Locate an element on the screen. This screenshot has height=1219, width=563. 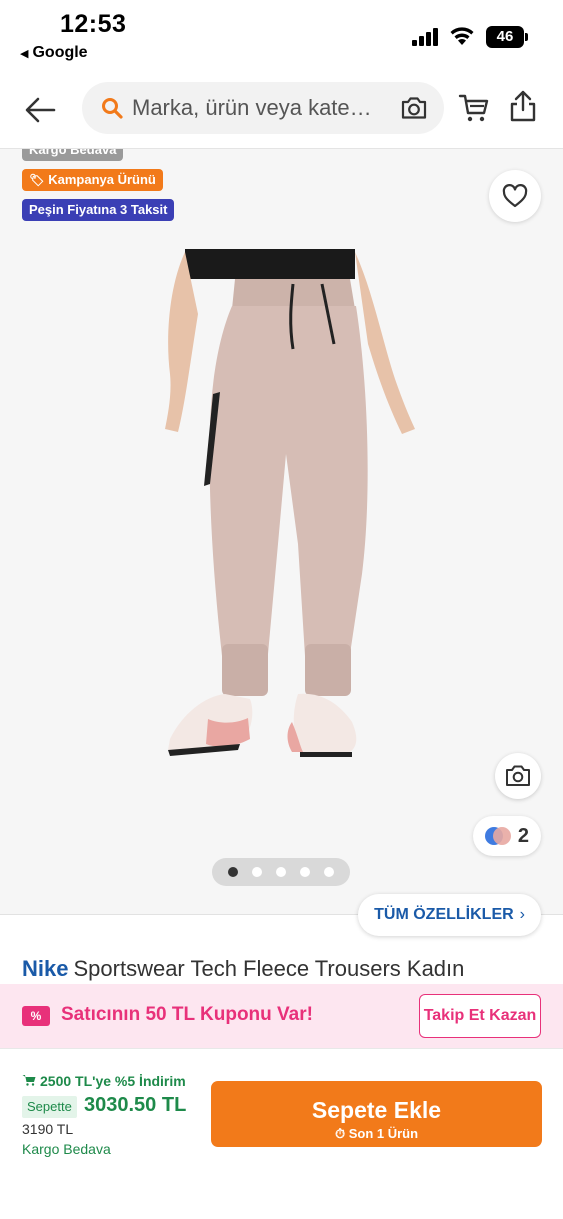
visual-search-button is located at coordinates (518, 776).